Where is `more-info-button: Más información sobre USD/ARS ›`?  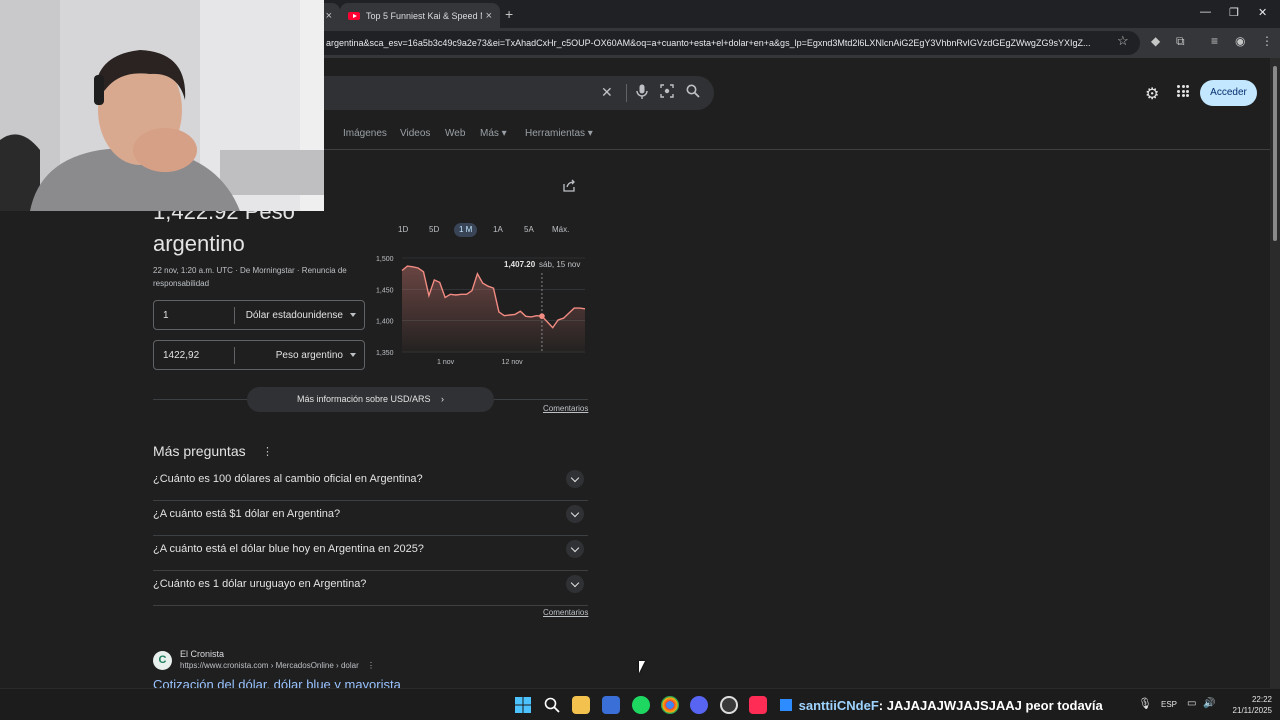 more-info-button: Más información sobre USD/ARS › is located at coordinates (370, 399).